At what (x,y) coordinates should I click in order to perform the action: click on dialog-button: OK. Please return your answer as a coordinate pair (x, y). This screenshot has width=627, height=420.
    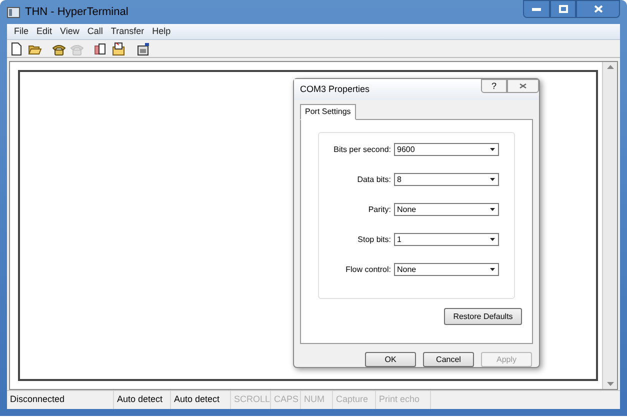
    Looking at the image, I should click on (390, 359).